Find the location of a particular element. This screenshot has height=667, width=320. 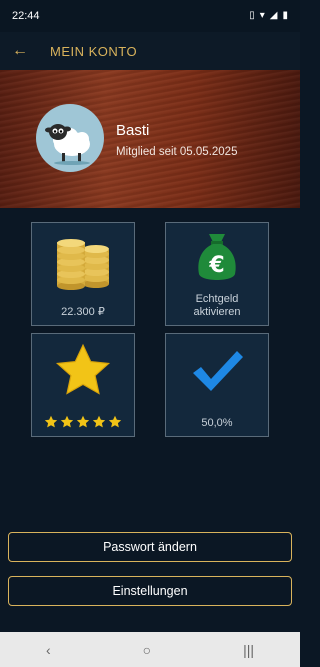

checkmark-icon is located at coordinates (218, 371).